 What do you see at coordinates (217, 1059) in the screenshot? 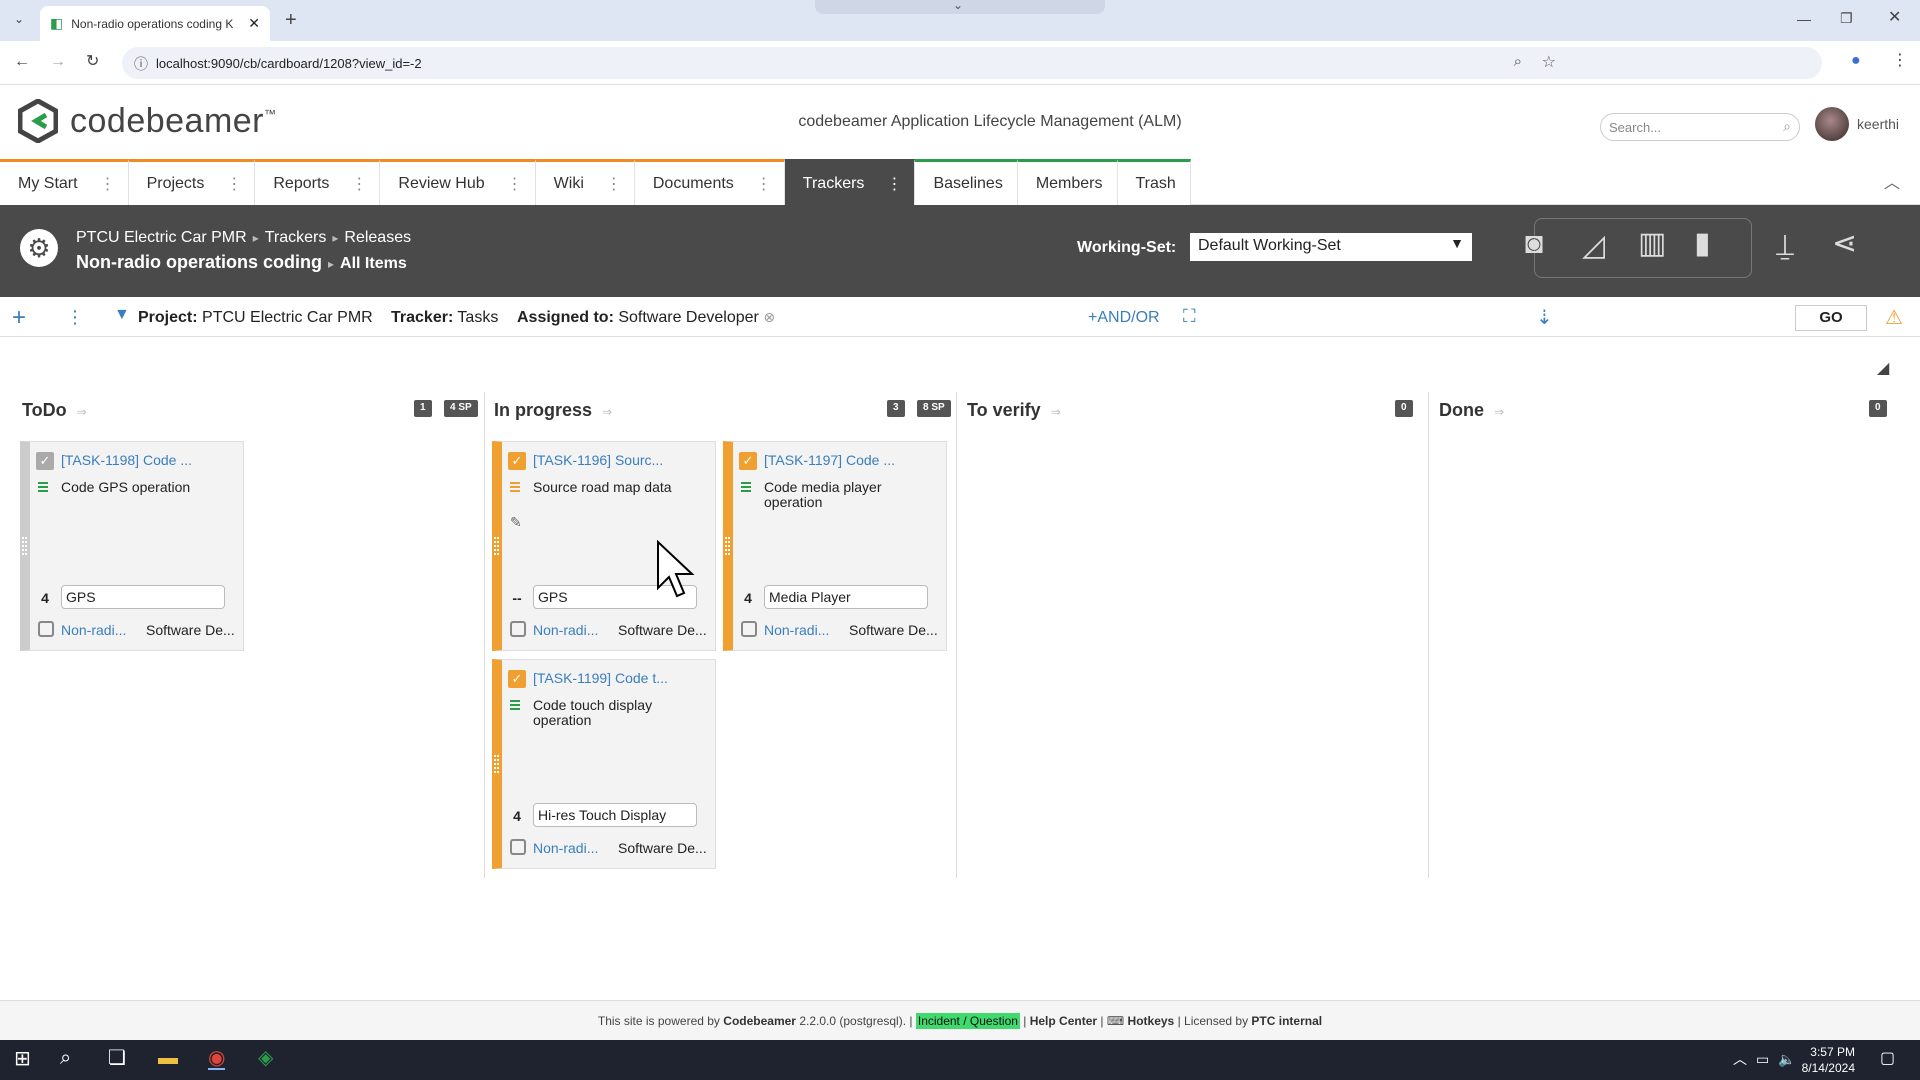
I see `chrome-taskbar-icon: ◉` at bounding box center [217, 1059].